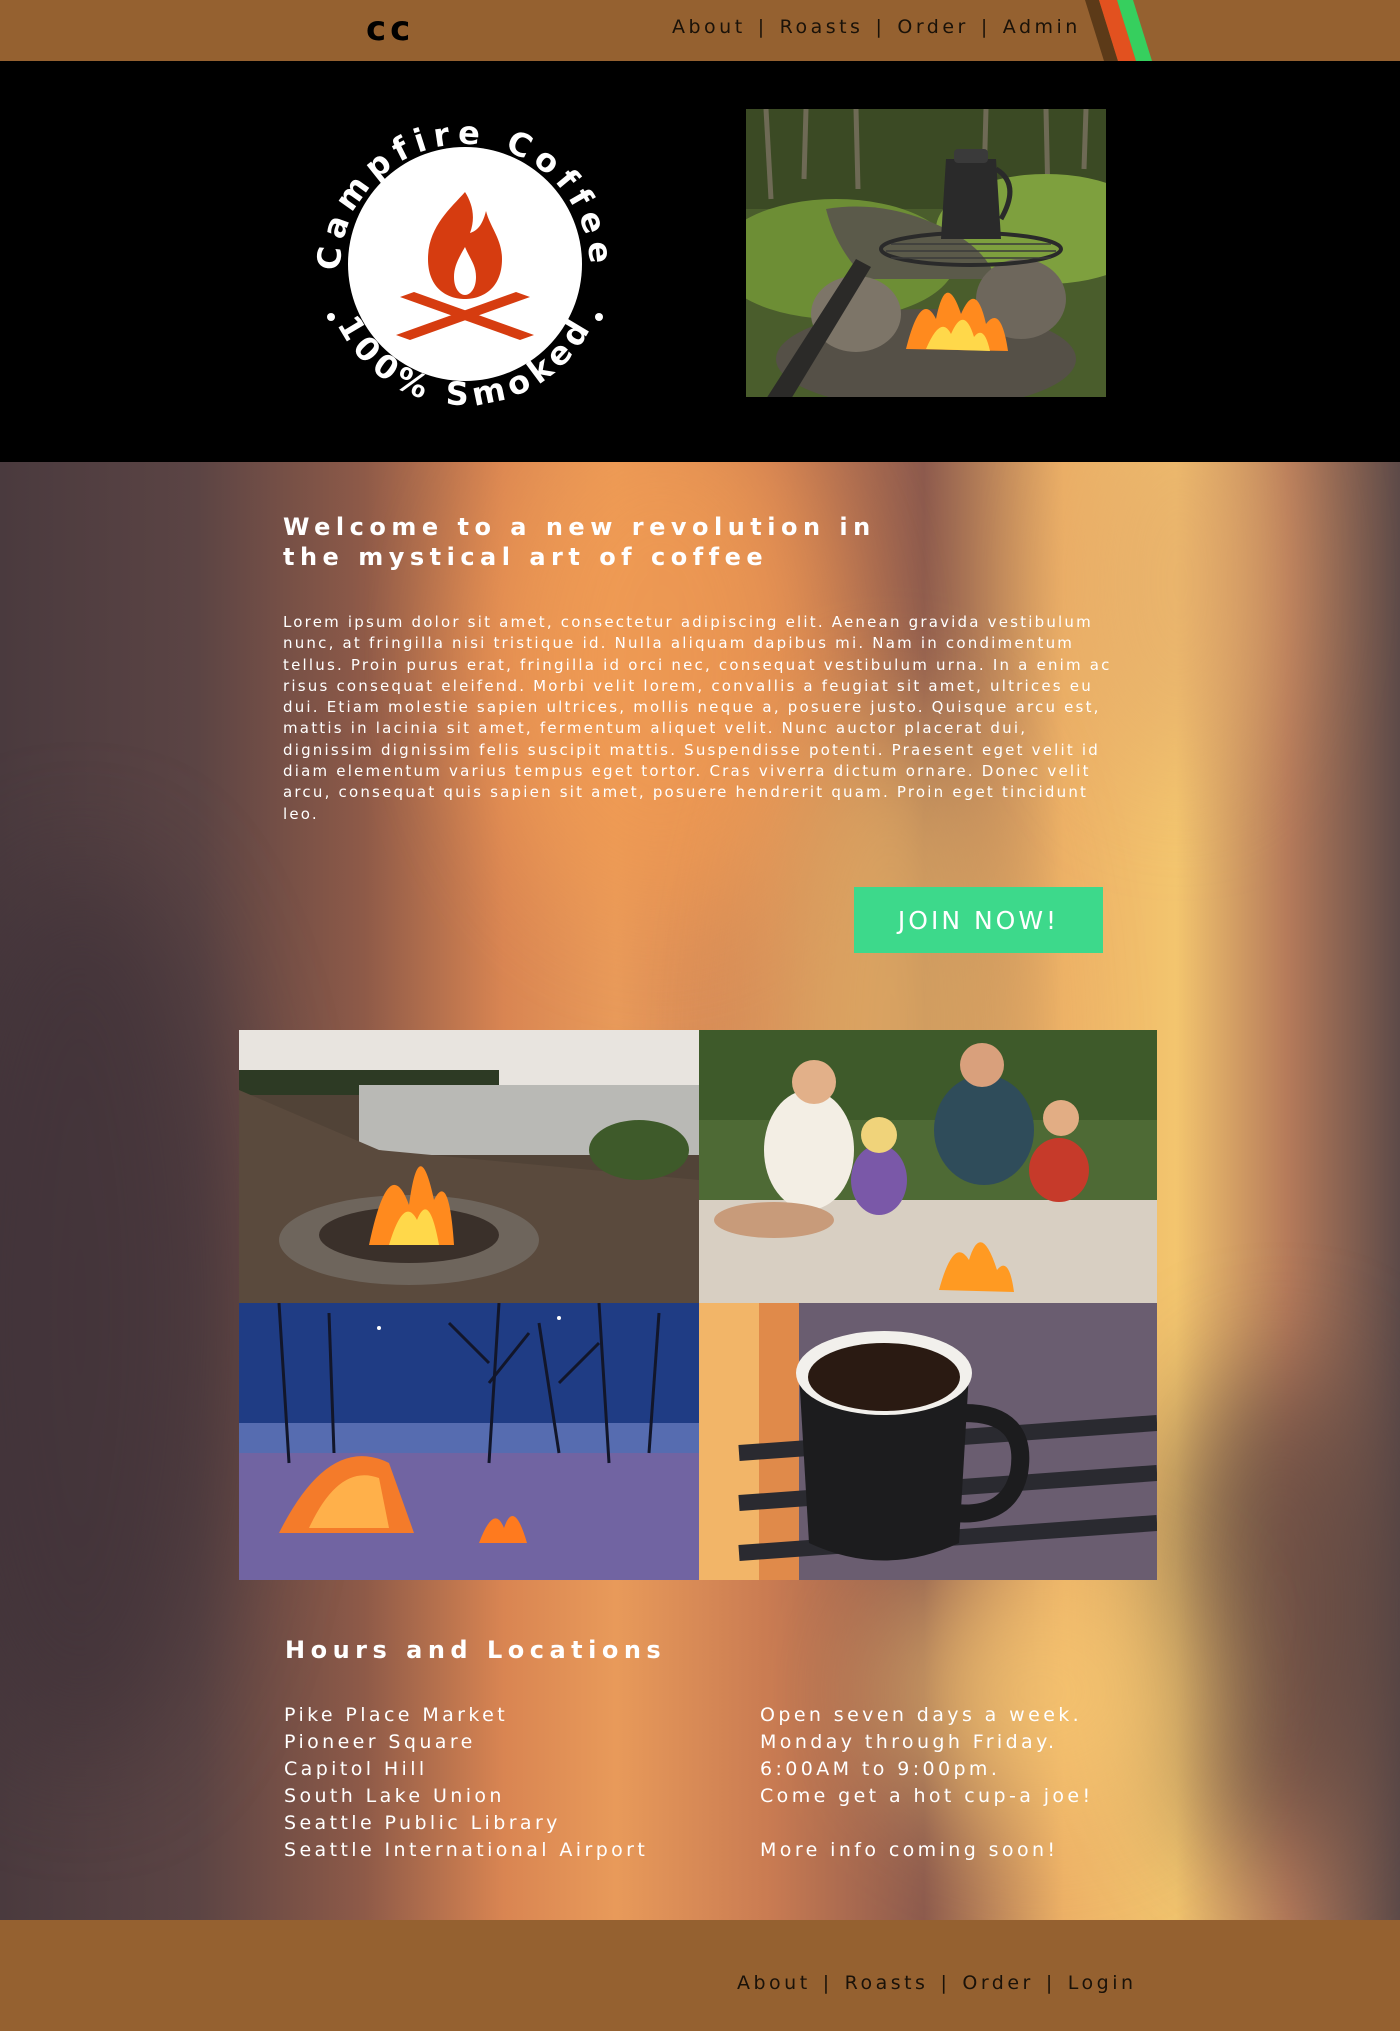 The height and width of the screenshot is (2031, 1400). What do you see at coordinates (927, 1796) in the screenshot?
I see `hours-info-item: Come get a hot cup-a joe!` at bounding box center [927, 1796].